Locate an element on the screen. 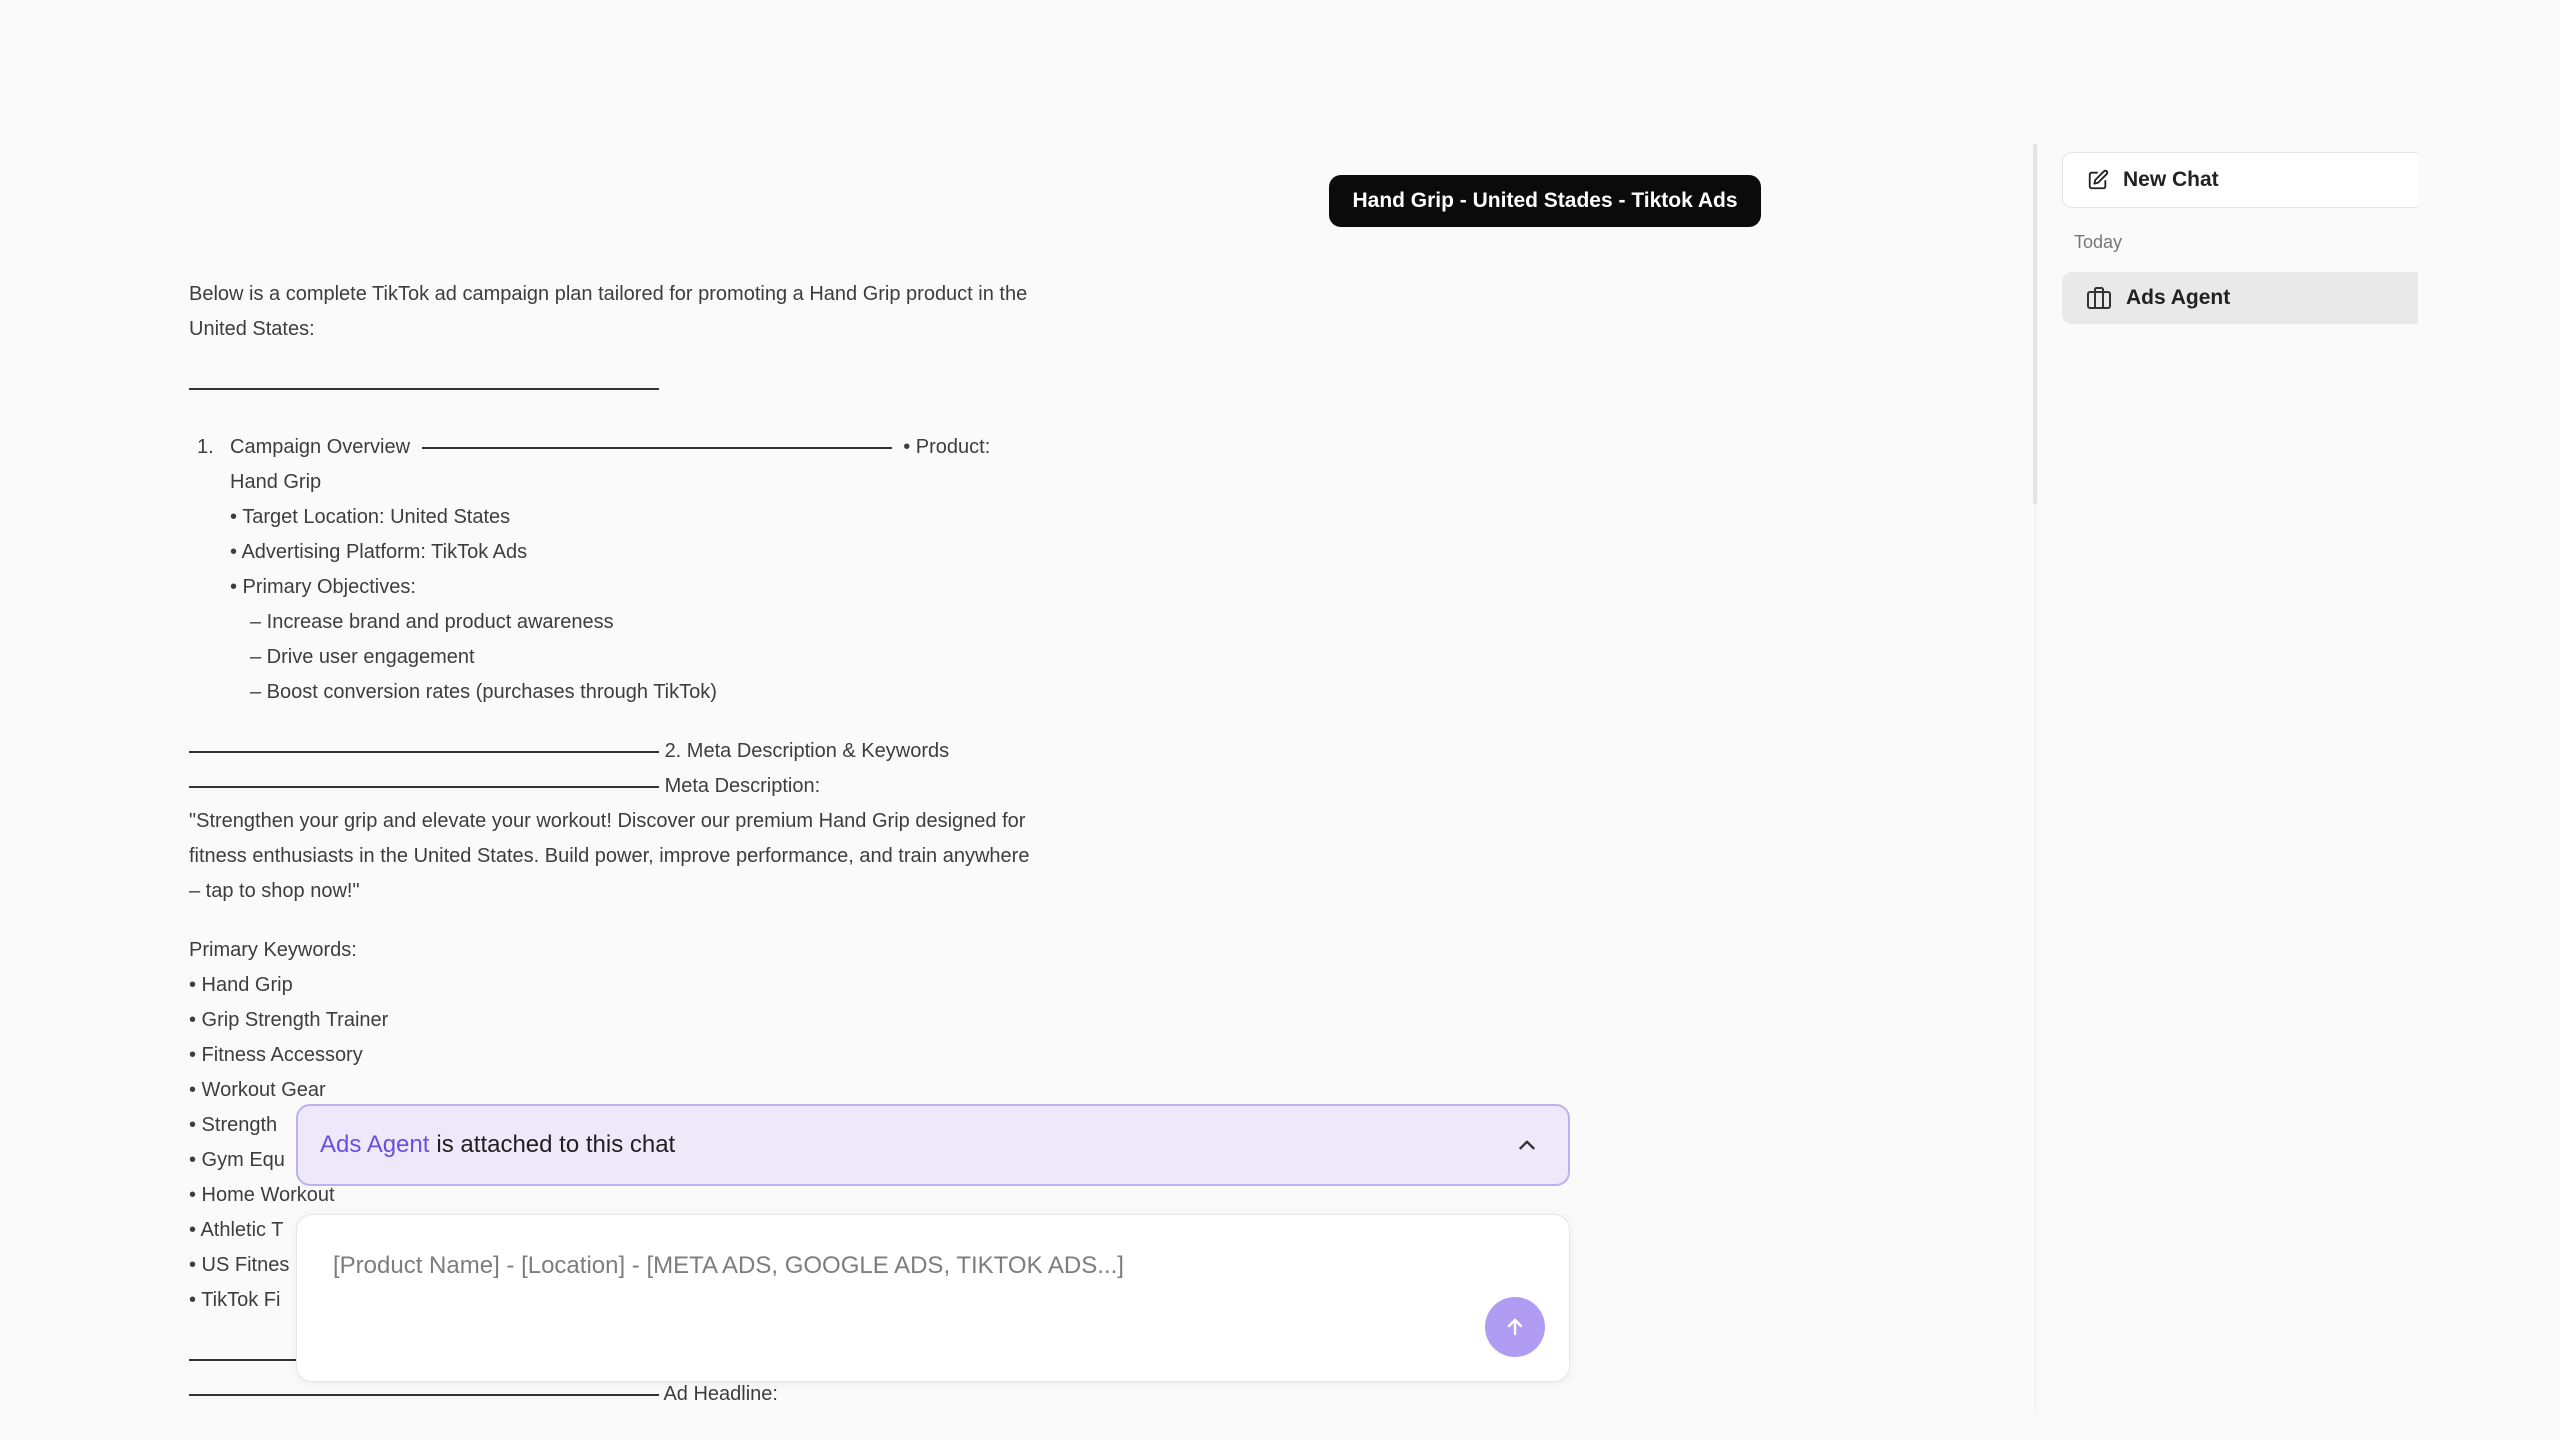 Image resolution: width=2560 pixels, height=1440 pixels. attached-agent-name: Ads Agent is located at coordinates (374, 1145).